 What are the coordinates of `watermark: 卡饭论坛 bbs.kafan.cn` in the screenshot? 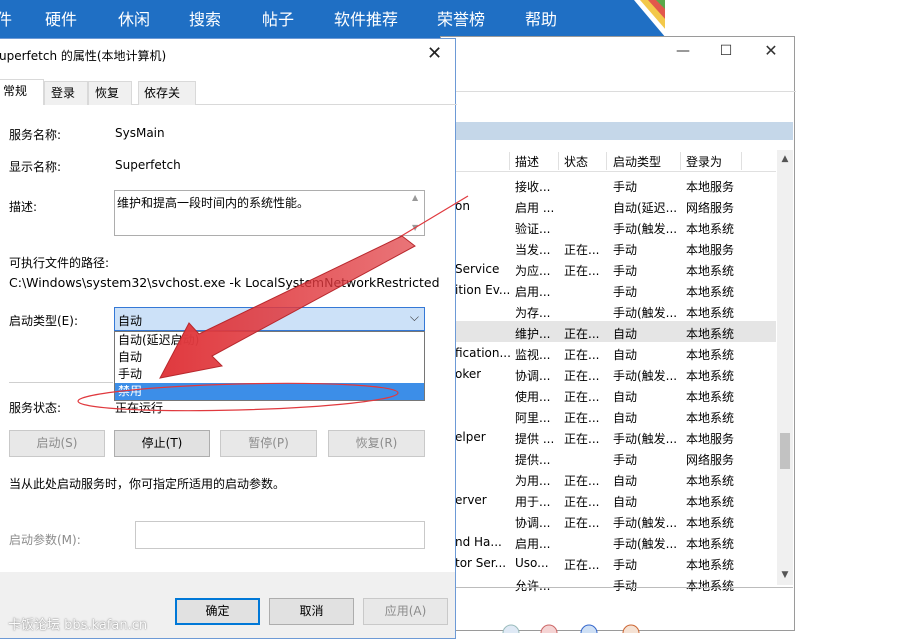 It's located at (78, 625).